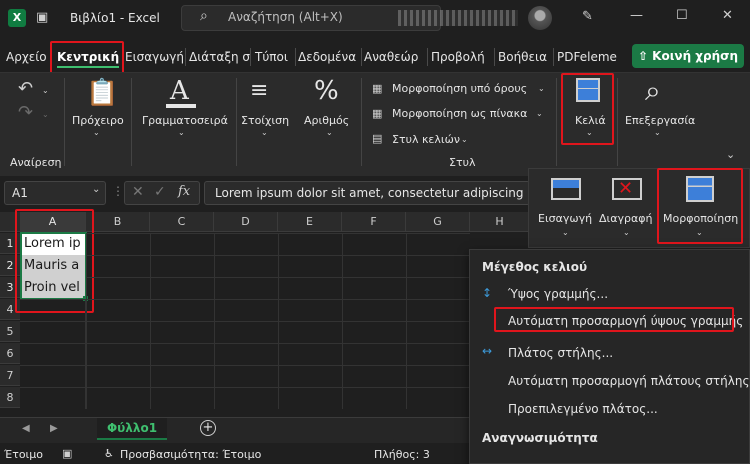  What do you see at coordinates (102, 93) in the screenshot?
I see `clipboard-icon: 📋` at bounding box center [102, 93].